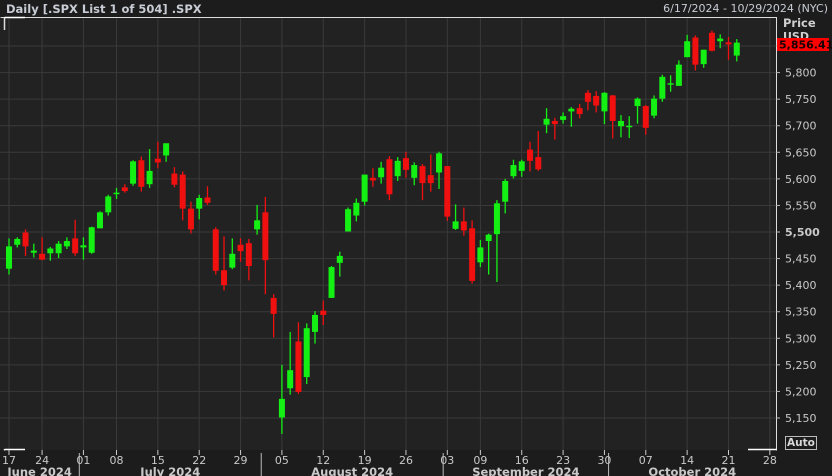  I want to click on auto-scale-button: Auto, so click(801, 443).